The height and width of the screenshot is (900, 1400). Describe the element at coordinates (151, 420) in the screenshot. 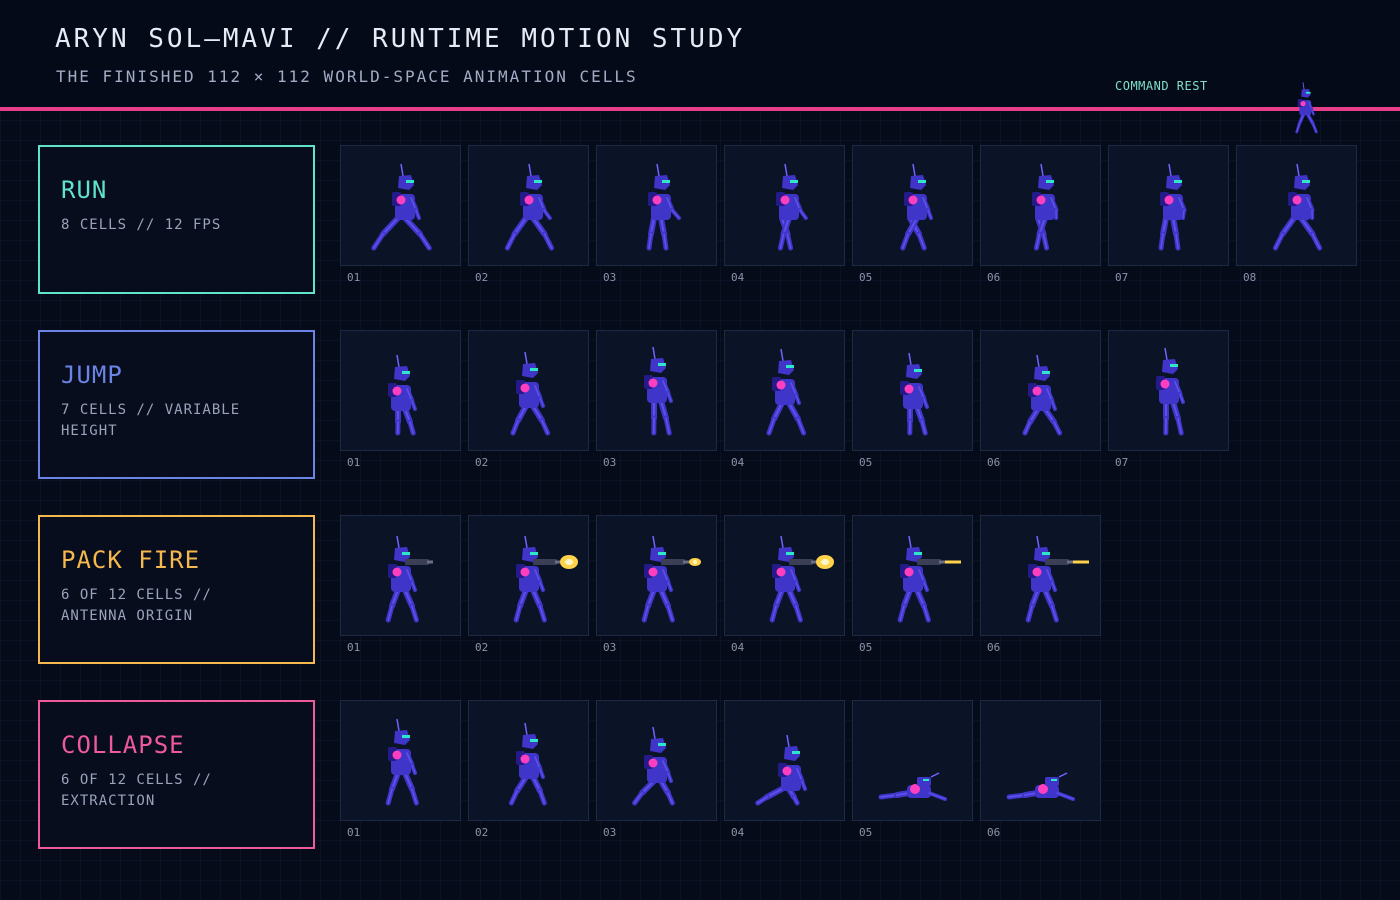

I see `animation-description: 7 CELLS // VARIABLE HEIGHT` at that location.